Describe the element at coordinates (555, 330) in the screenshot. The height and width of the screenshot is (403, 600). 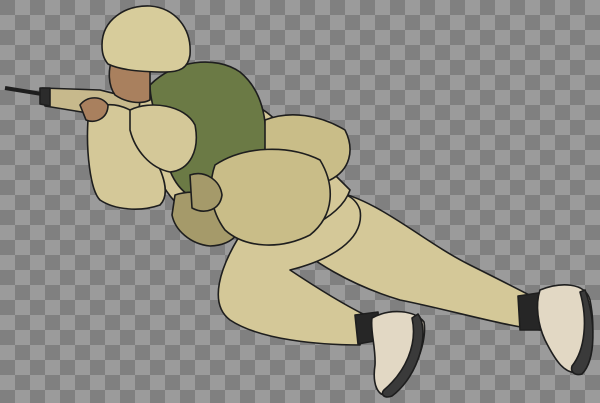
I see `back-boot` at that location.